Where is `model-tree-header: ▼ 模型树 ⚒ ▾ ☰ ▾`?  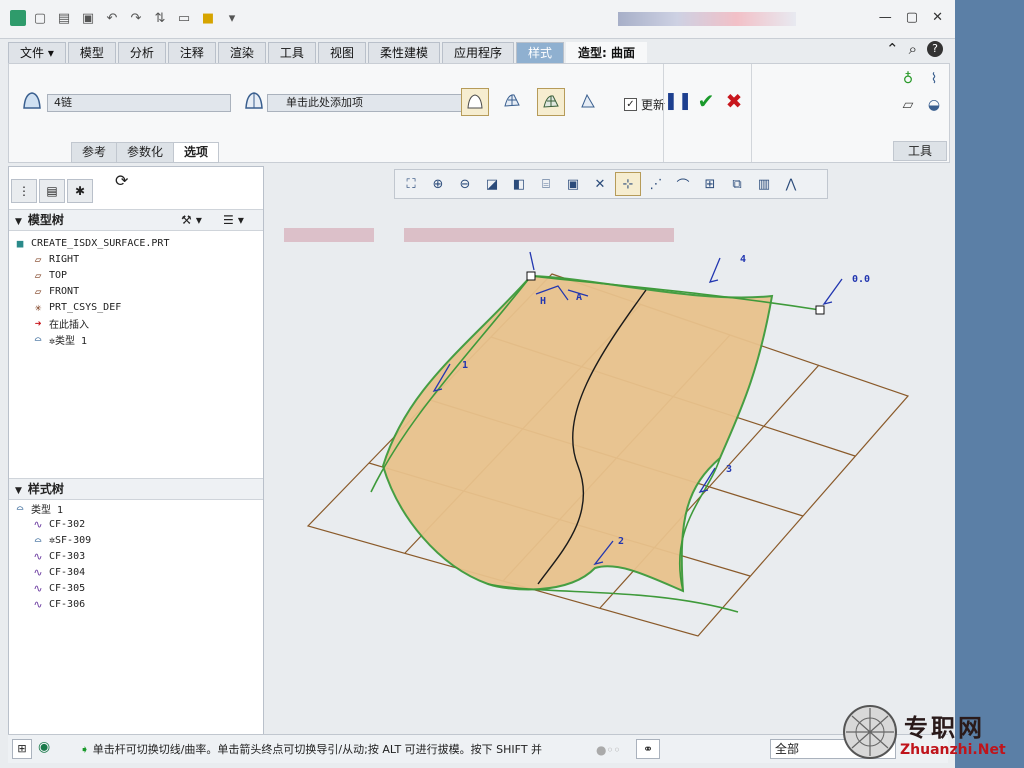 model-tree-header: ▼ 模型树 ⚒ ▾ ☰ ▾ is located at coordinates (136, 220).